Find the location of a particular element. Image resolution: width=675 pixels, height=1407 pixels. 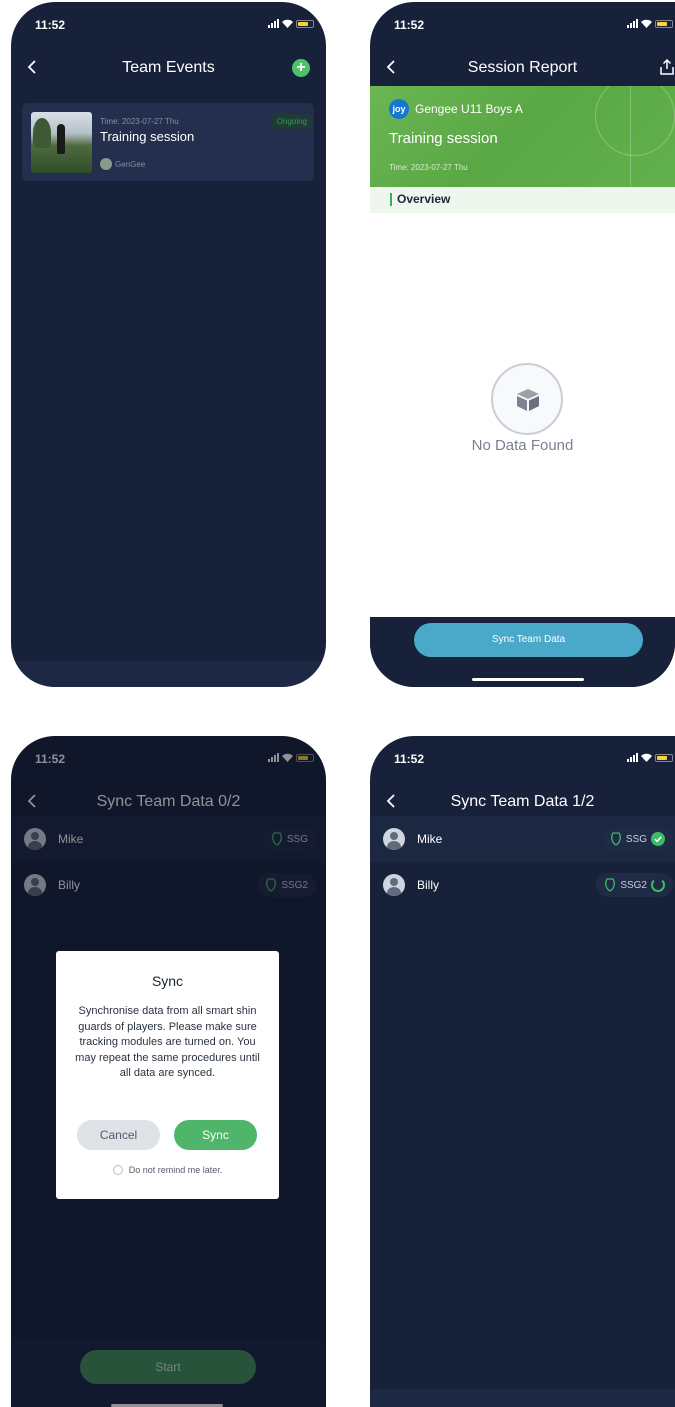

page-title: Session Report is located at coordinates (522, 67).